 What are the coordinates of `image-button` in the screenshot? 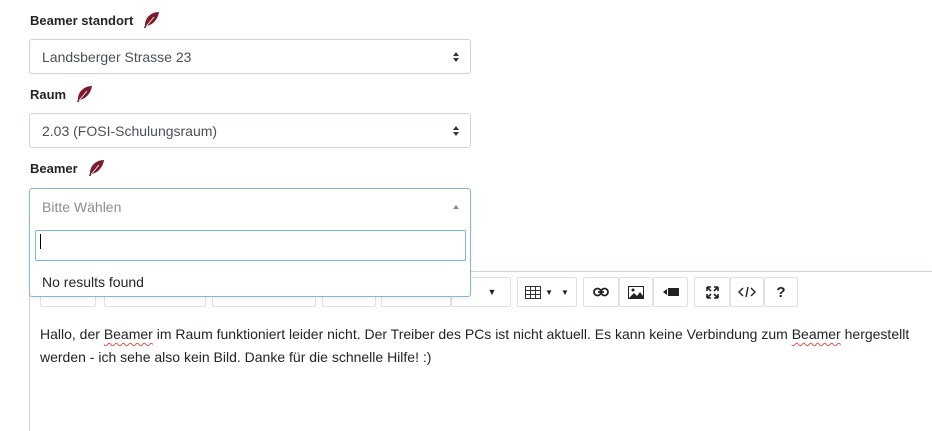 It's located at (636, 292).